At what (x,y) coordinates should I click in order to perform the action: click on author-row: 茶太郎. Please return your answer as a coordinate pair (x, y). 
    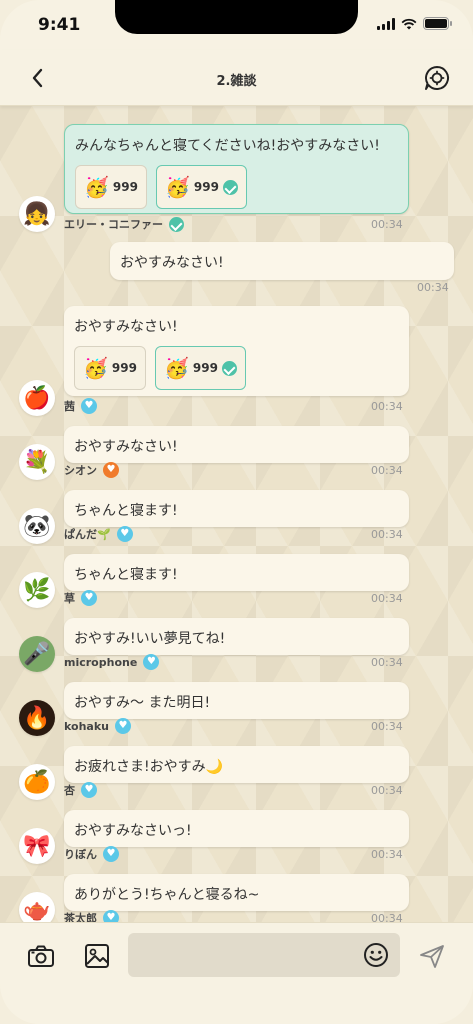
    Looking at the image, I should click on (91, 916).